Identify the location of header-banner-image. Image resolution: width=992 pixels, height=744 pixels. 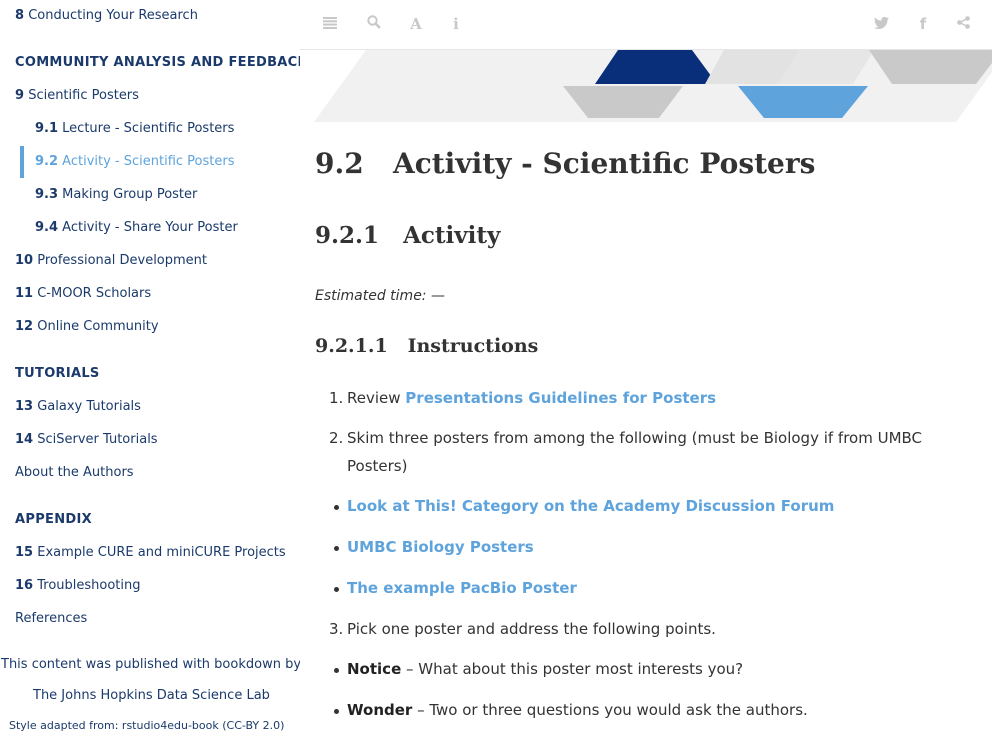
(653, 86).